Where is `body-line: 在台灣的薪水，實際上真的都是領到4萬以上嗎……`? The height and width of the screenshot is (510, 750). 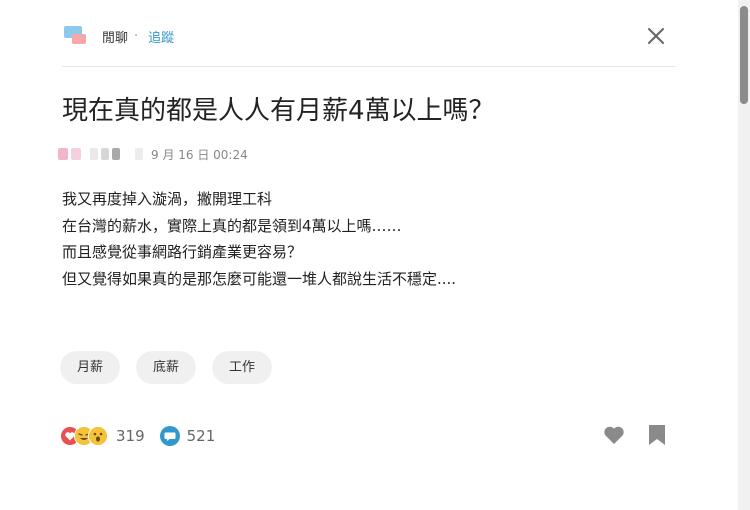
body-line: 在台灣的薪水，實際上真的都是領到4萬以上嗎…… is located at coordinates (232, 225).